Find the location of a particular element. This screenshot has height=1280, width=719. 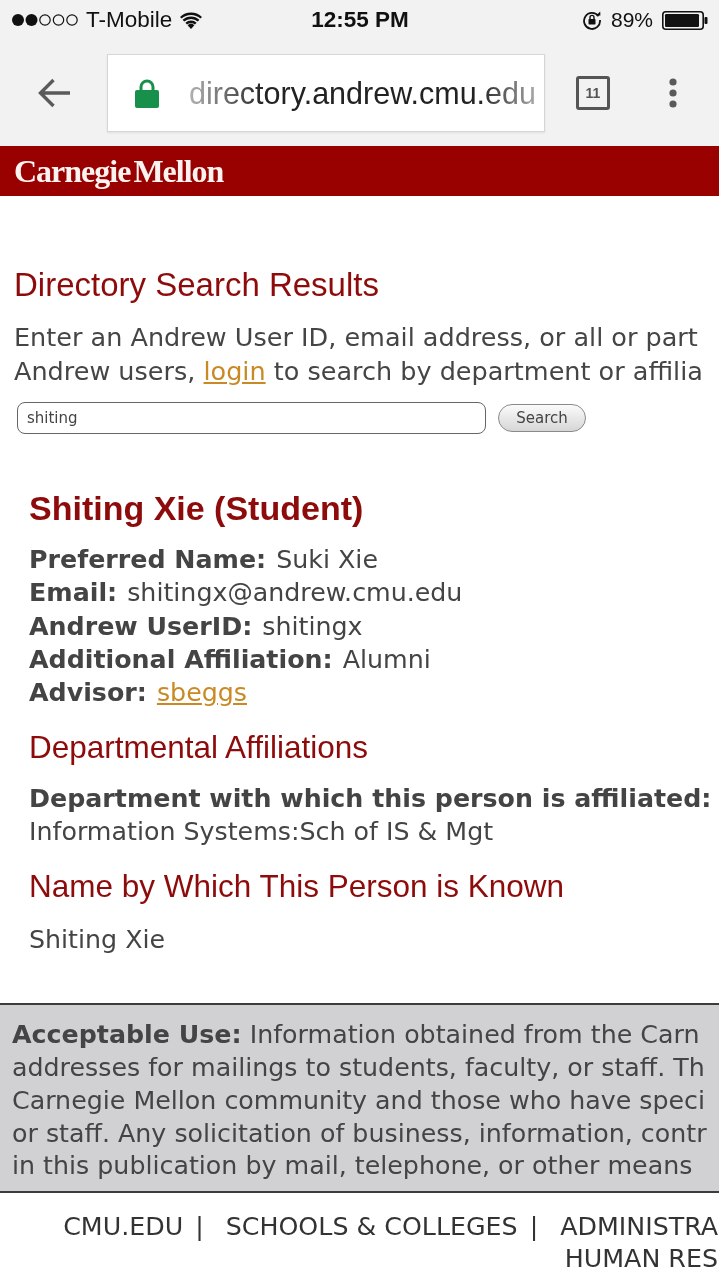

field-label: Additional Affiliation: is located at coordinates (181, 659).